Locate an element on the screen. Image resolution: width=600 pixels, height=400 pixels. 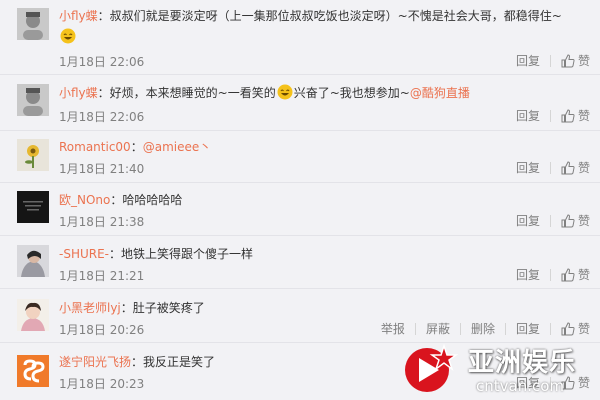
comment-item: 小黑老师lyj：肚子被笑疼了 1月18日 20:26 举报 屏蔽 删除 回复 赞 is located at coordinates (300, 316).